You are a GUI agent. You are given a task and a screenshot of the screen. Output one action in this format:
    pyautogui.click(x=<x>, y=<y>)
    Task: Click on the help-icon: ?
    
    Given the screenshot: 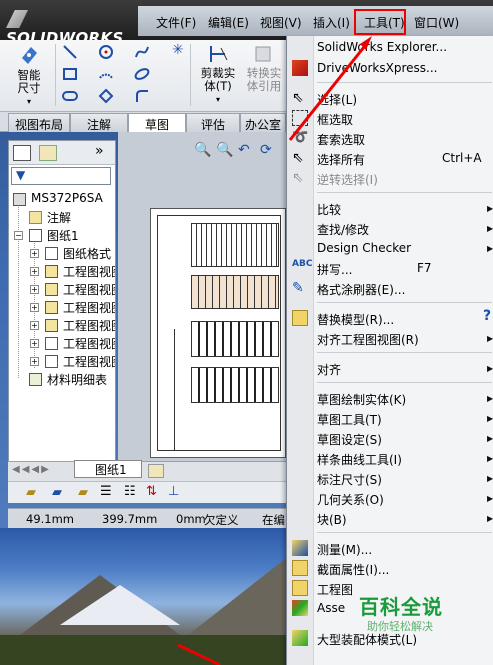 What is the action you would take?
    pyautogui.click(x=487, y=316)
    